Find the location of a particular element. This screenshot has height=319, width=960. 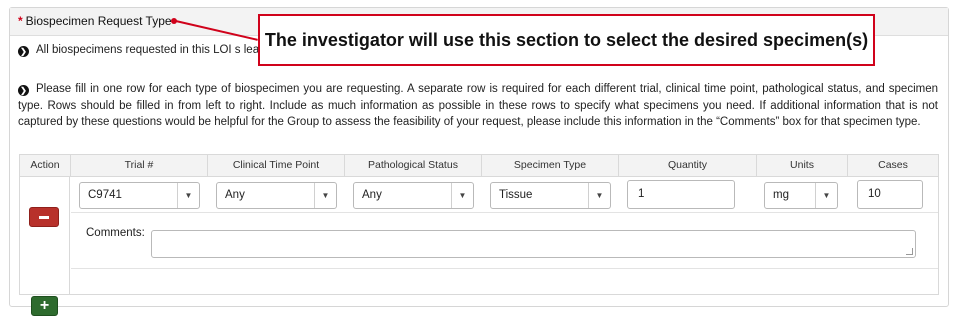

pathological-status-select: Any ▼ is located at coordinates (413, 195).